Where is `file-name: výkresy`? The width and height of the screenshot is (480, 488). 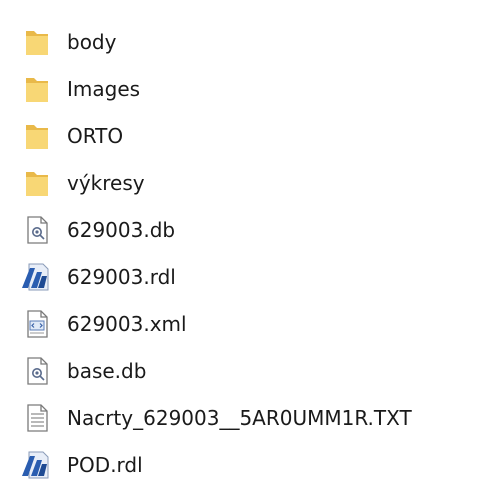 file-name: výkresy is located at coordinates (106, 183).